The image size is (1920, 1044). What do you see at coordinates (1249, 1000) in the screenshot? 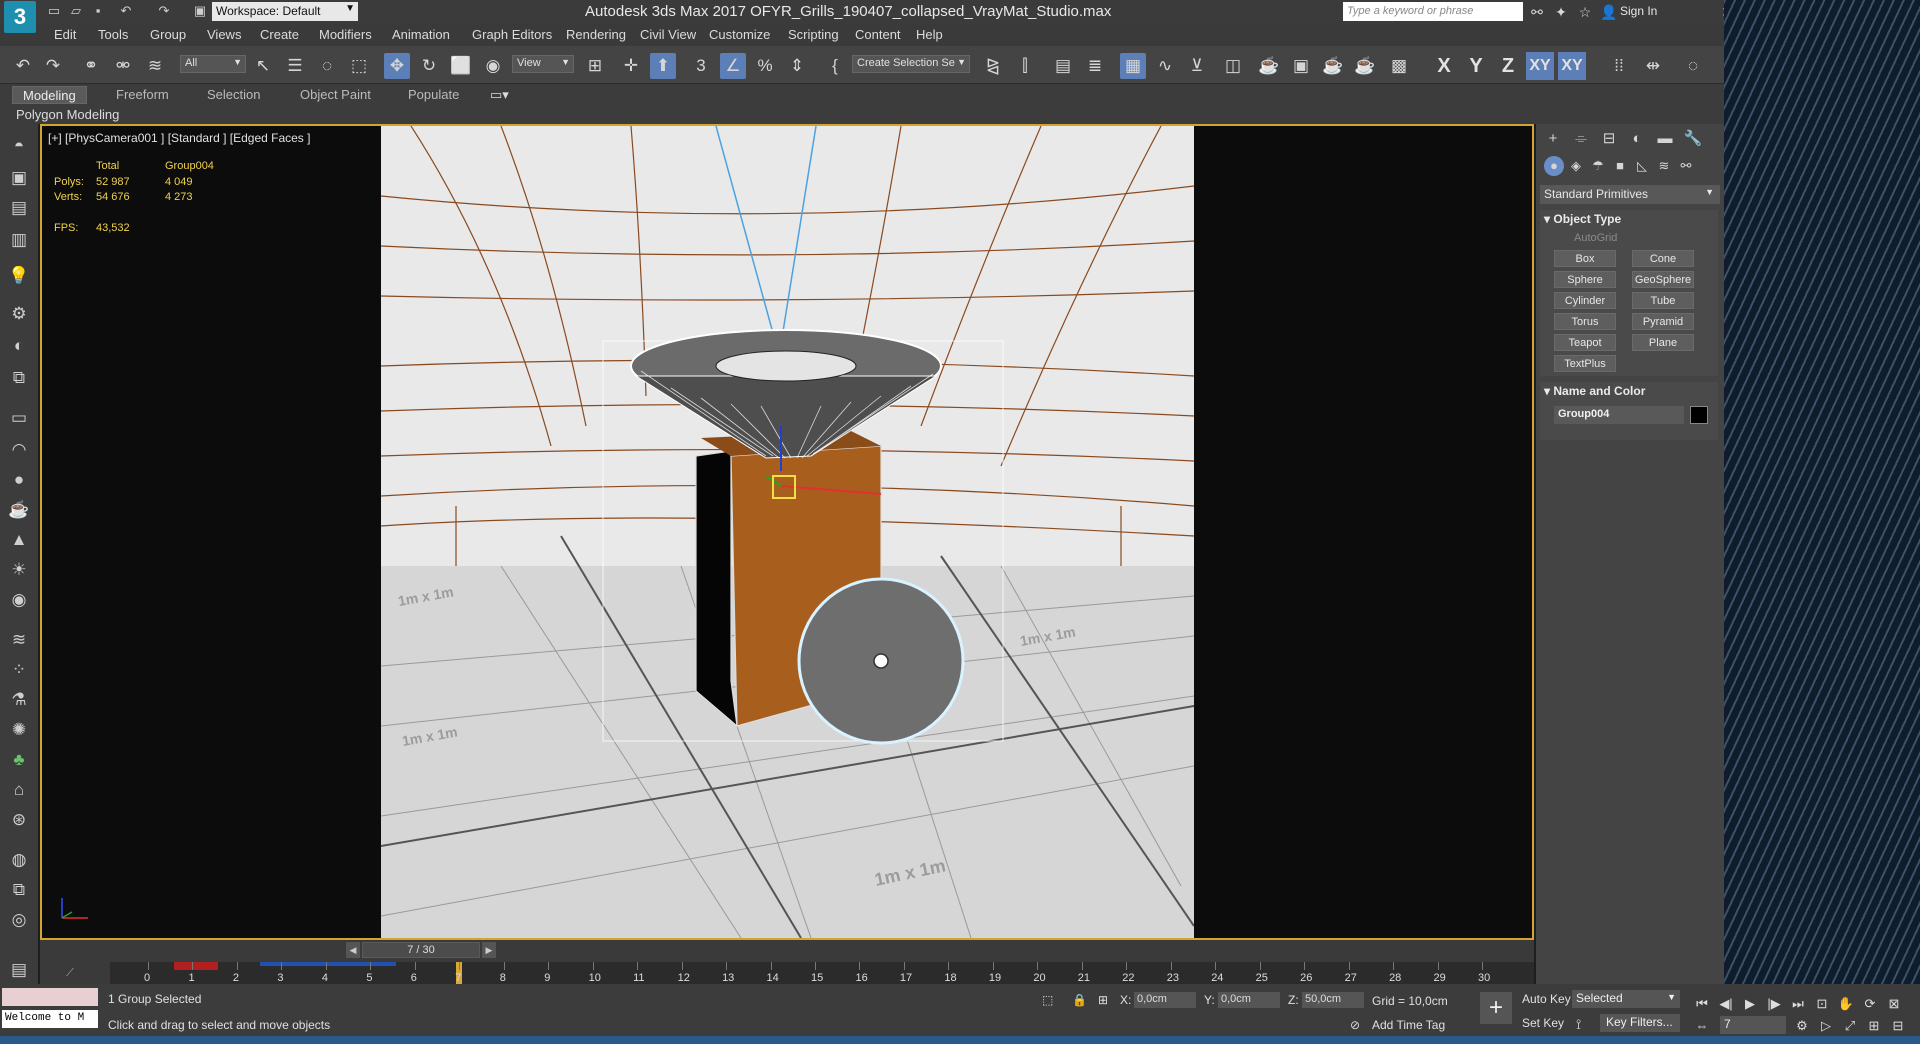
I see `y-coordinate-field: 0,0cm` at bounding box center [1249, 1000].